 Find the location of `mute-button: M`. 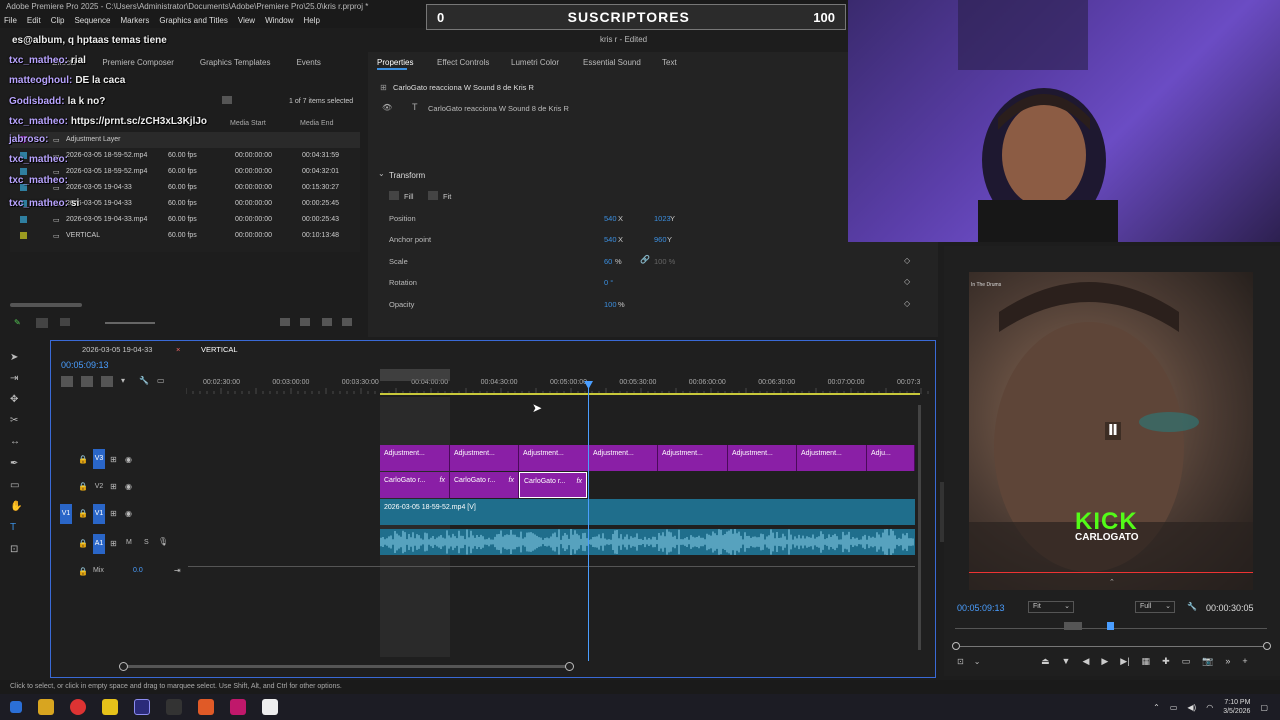

mute-button: M is located at coordinates (129, 542).